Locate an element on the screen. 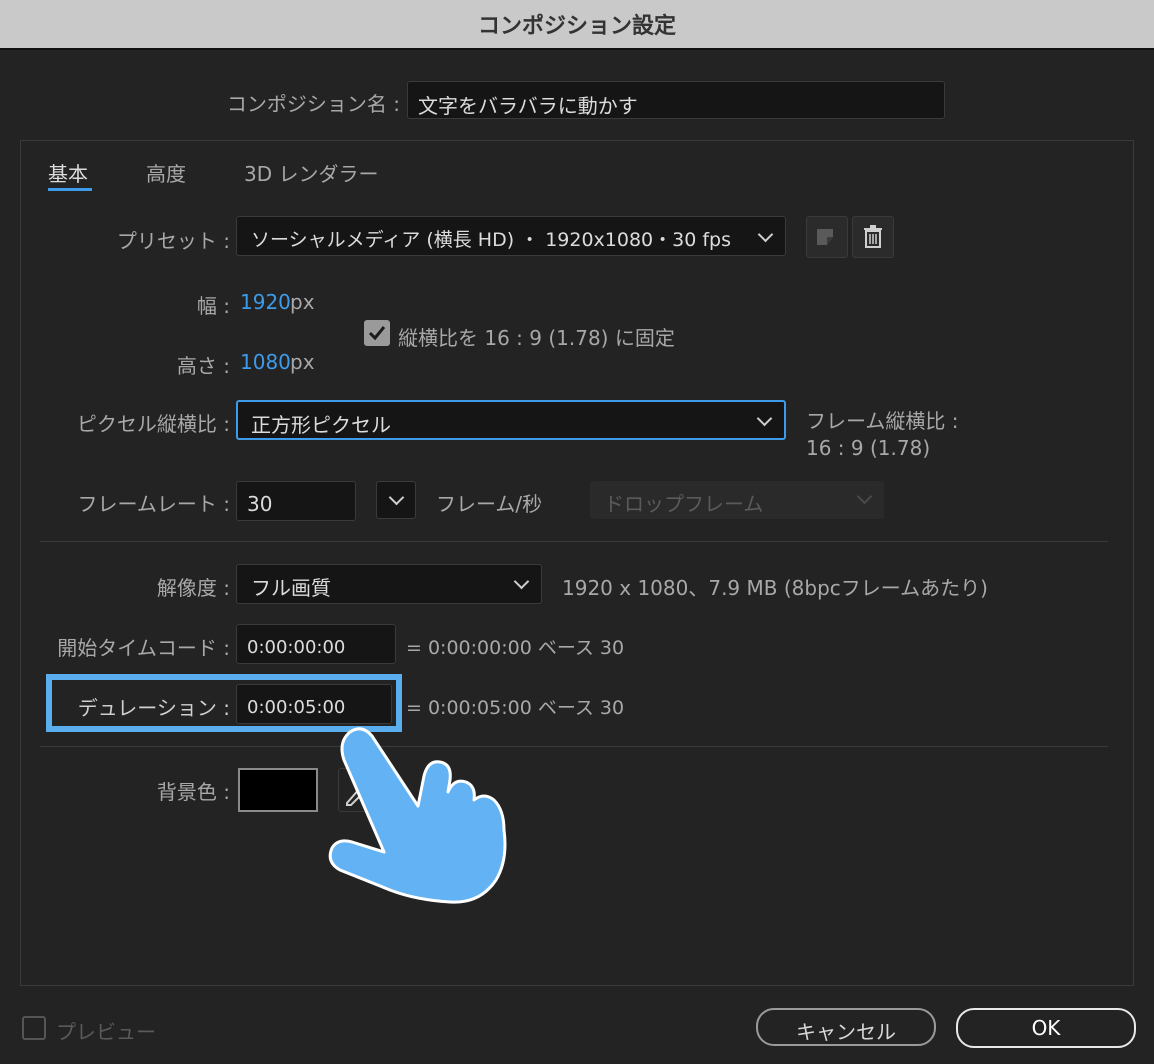 The height and width of the screenshot is (1064, 1154). preset-value: ソーシャルメディア (横長 HD) ・ 1920x1080・30 fps is located at coordinates (491, 240).